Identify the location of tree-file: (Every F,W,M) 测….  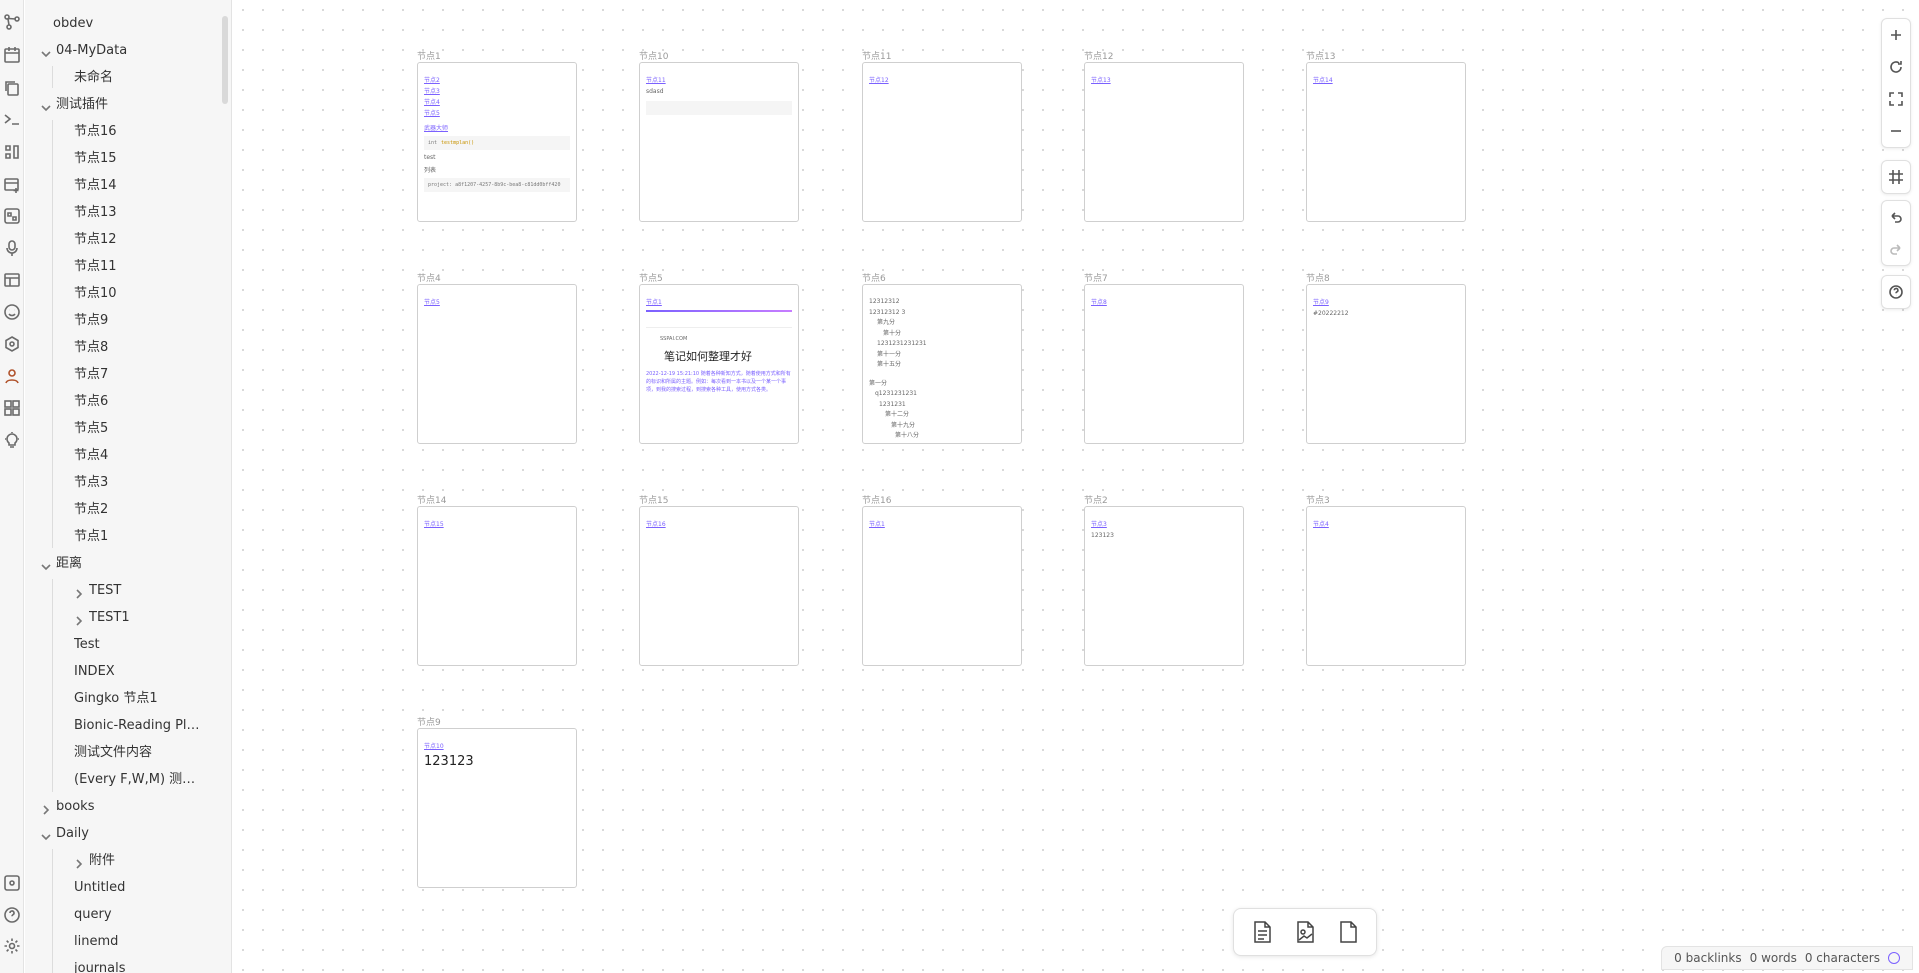
(138, 780).